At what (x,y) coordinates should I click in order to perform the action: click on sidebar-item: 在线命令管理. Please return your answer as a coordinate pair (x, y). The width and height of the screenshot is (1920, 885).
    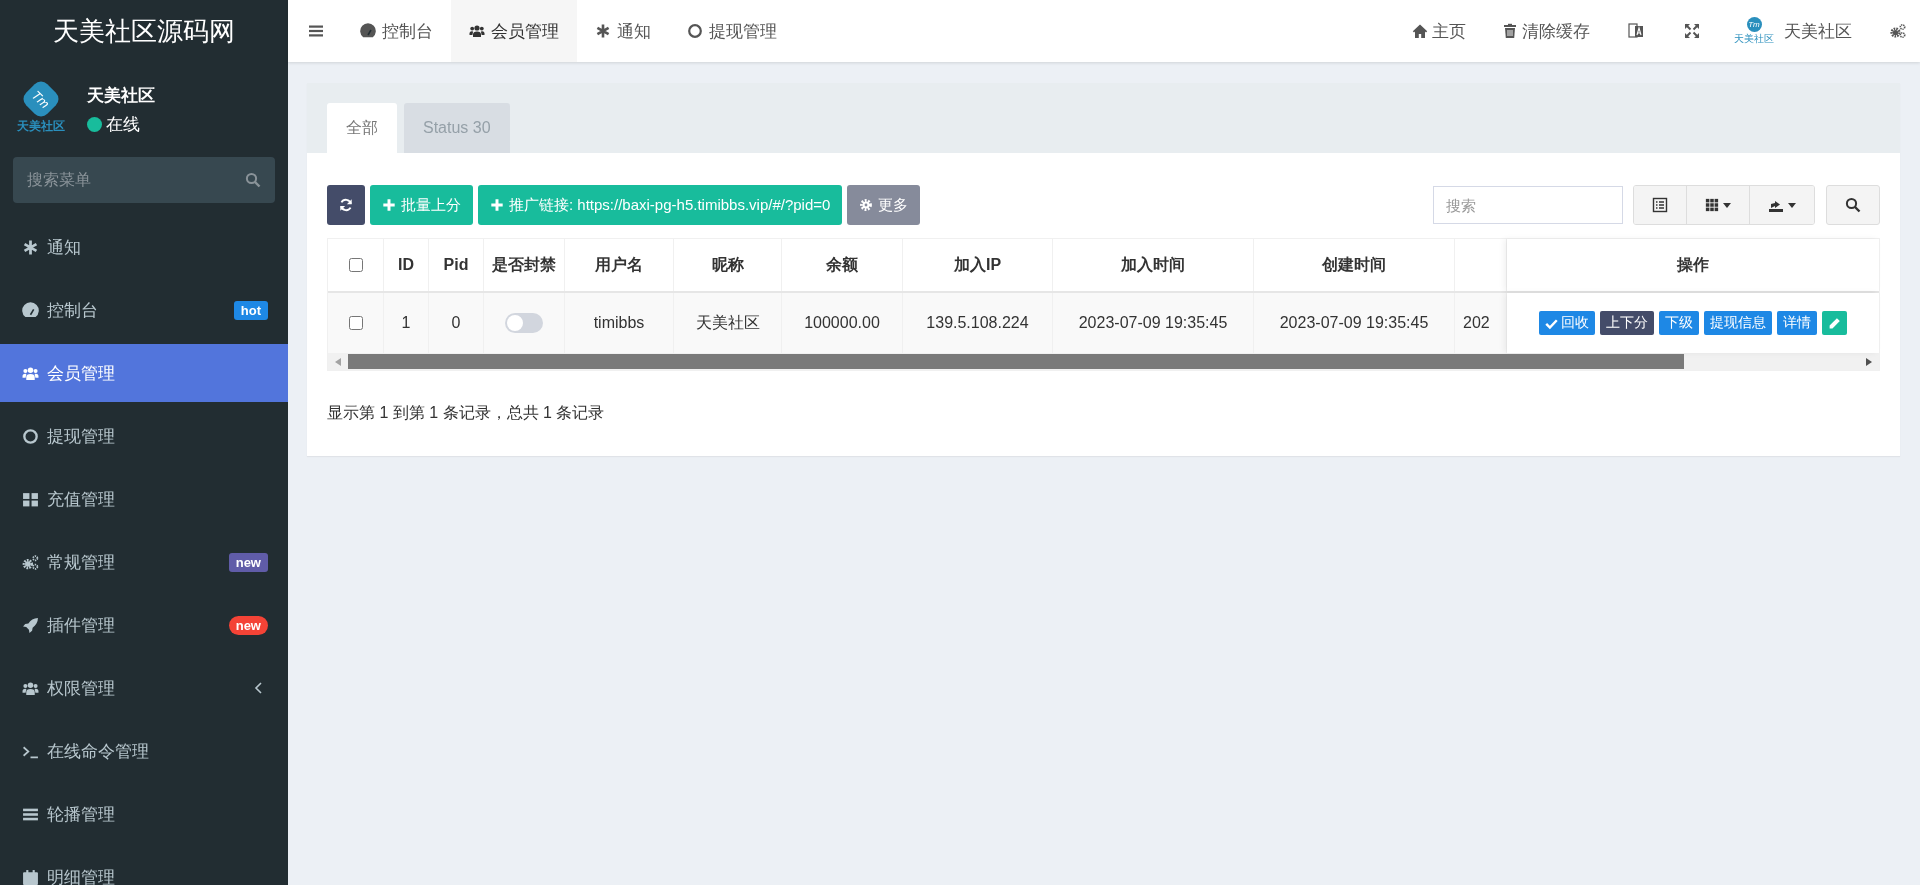
    Looking at the image, I should click on (144, 751).